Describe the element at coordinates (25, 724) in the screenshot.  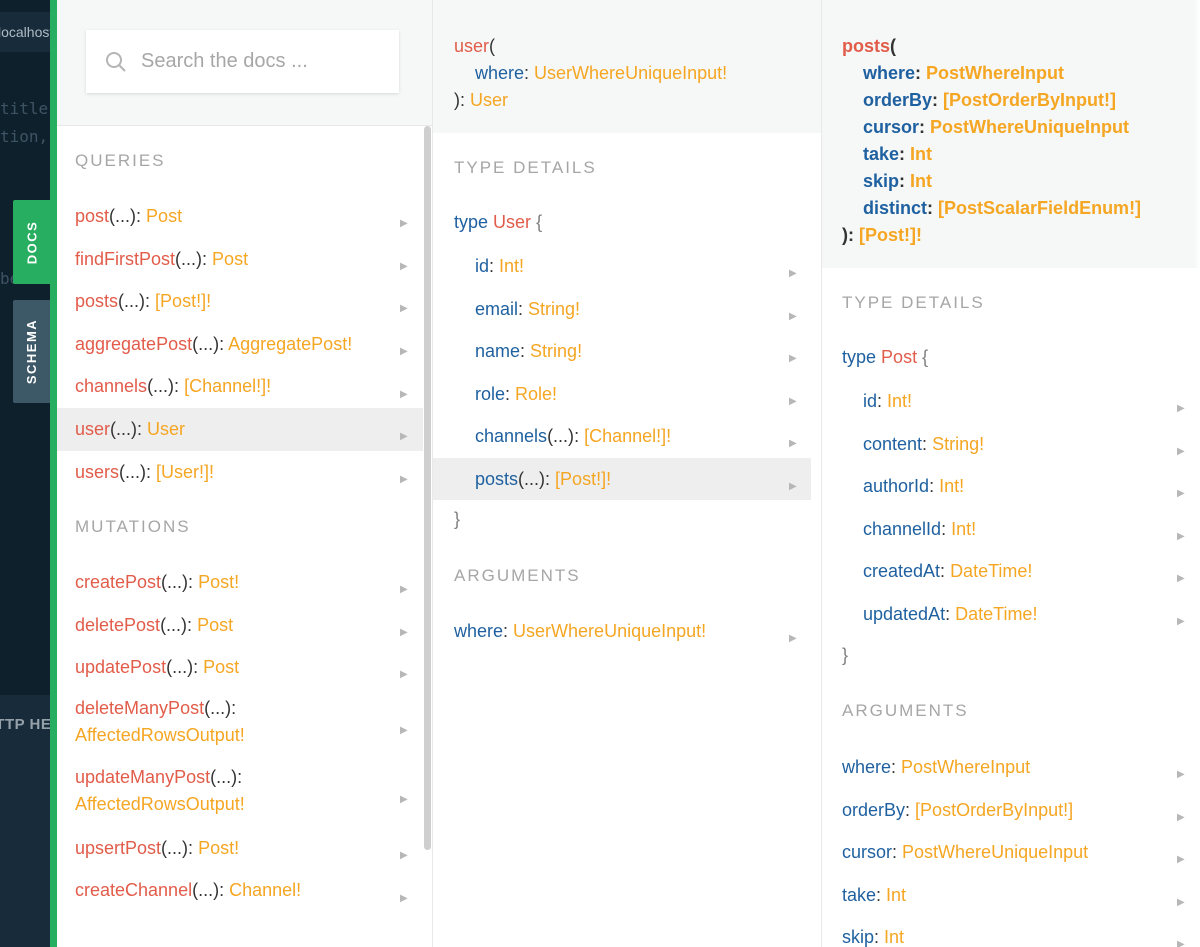
I see `http-headers-label: HTTP HEADERS (2)` at that location.